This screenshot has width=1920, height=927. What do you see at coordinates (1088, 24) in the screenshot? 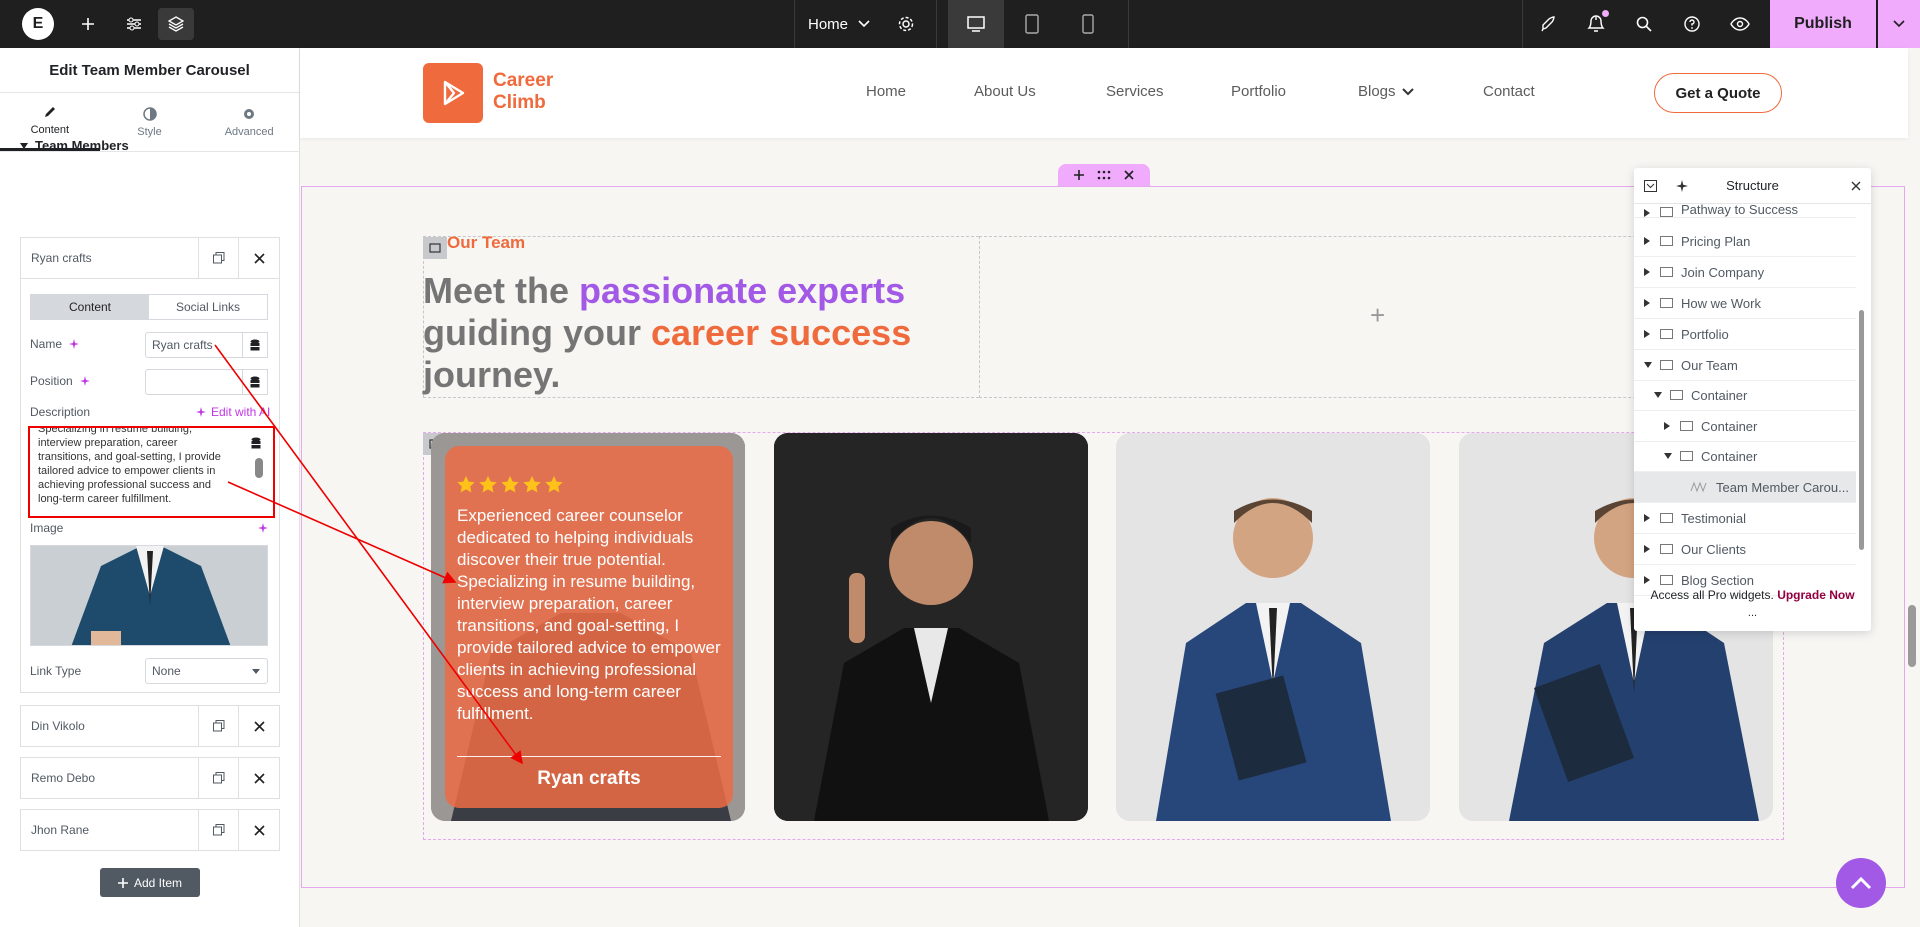
I see `mobile-view-button` at bounding box center [1088, 24].